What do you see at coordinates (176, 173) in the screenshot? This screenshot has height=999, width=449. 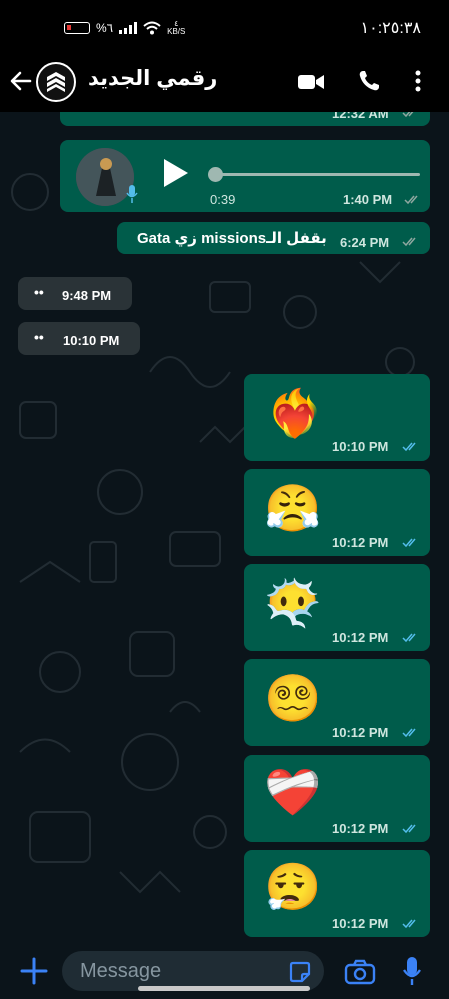 I see `play-icon` at bounding box center [176, 173].